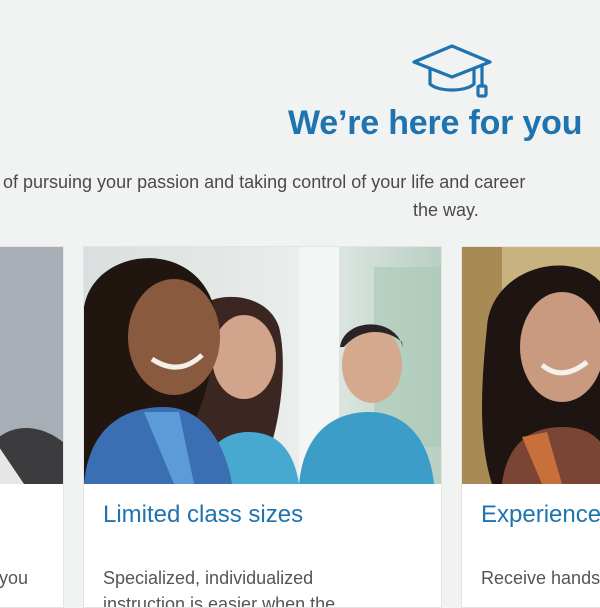 The width and height of the screenshot is (600, 608). Describe the element at coordinates (203, 514) in the screenshot. I see `card-title: Limited class sizes` at that location.